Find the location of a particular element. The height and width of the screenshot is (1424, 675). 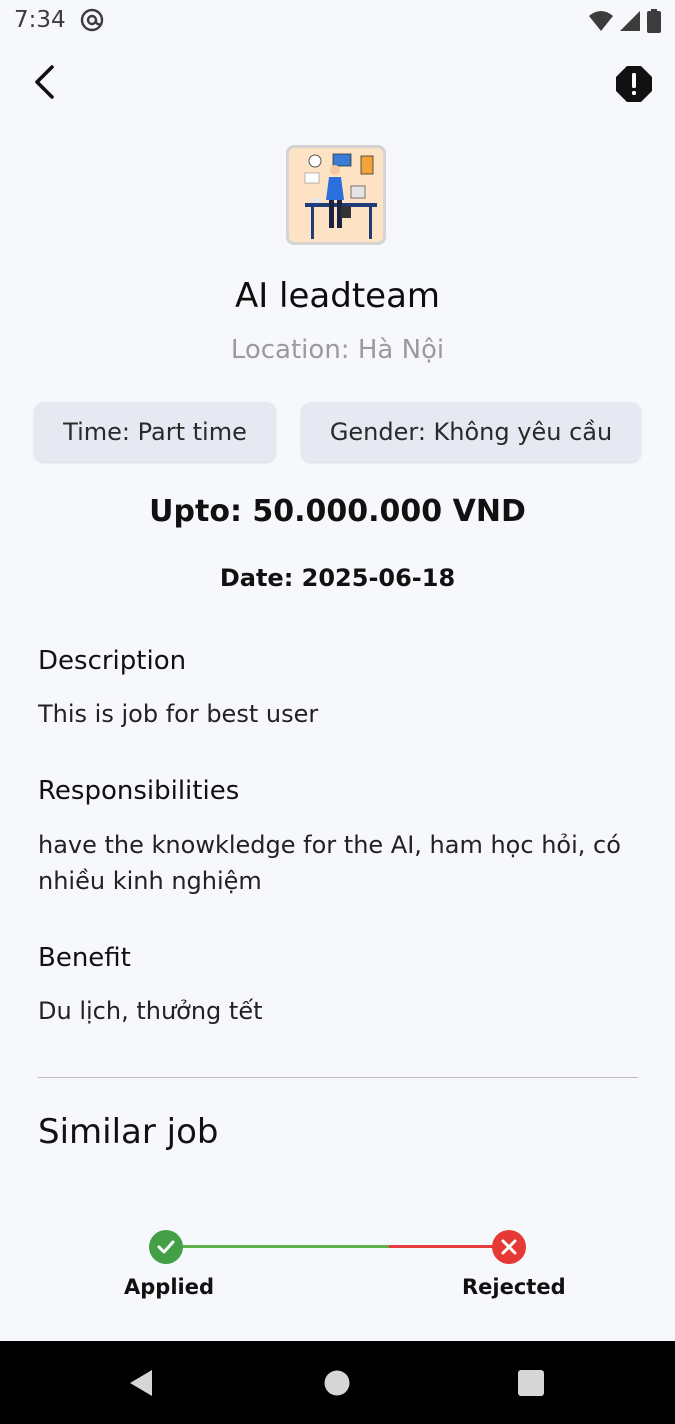

gender-chip: Gender: Không yêu cầu is located at coordinates (471, 432).